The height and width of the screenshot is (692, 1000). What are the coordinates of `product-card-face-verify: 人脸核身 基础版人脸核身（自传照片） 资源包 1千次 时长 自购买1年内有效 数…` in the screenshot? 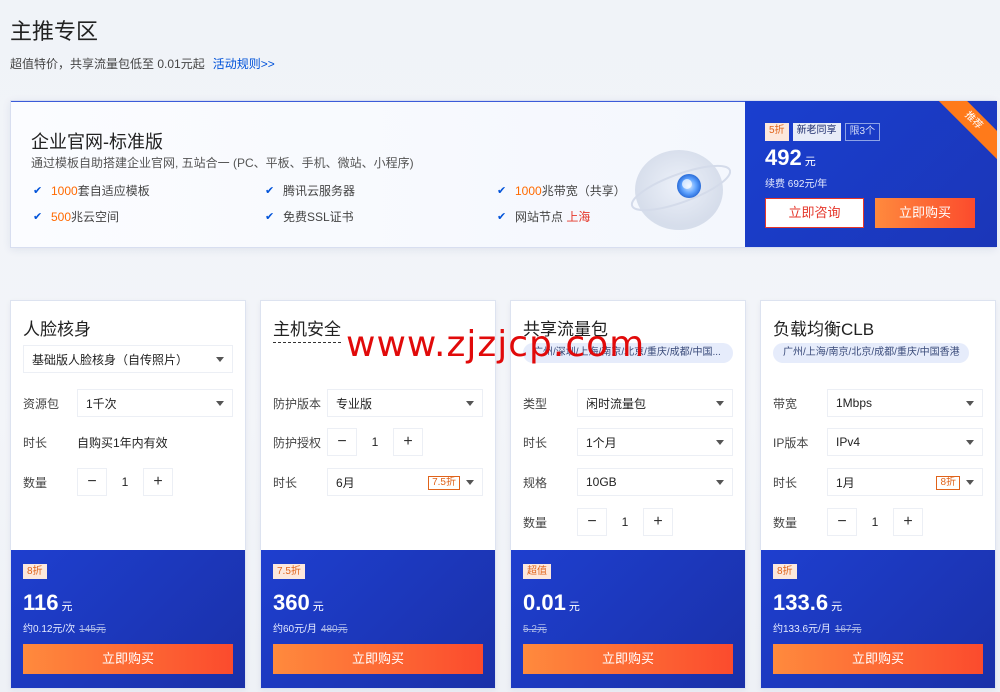 It's located at (128, 494).